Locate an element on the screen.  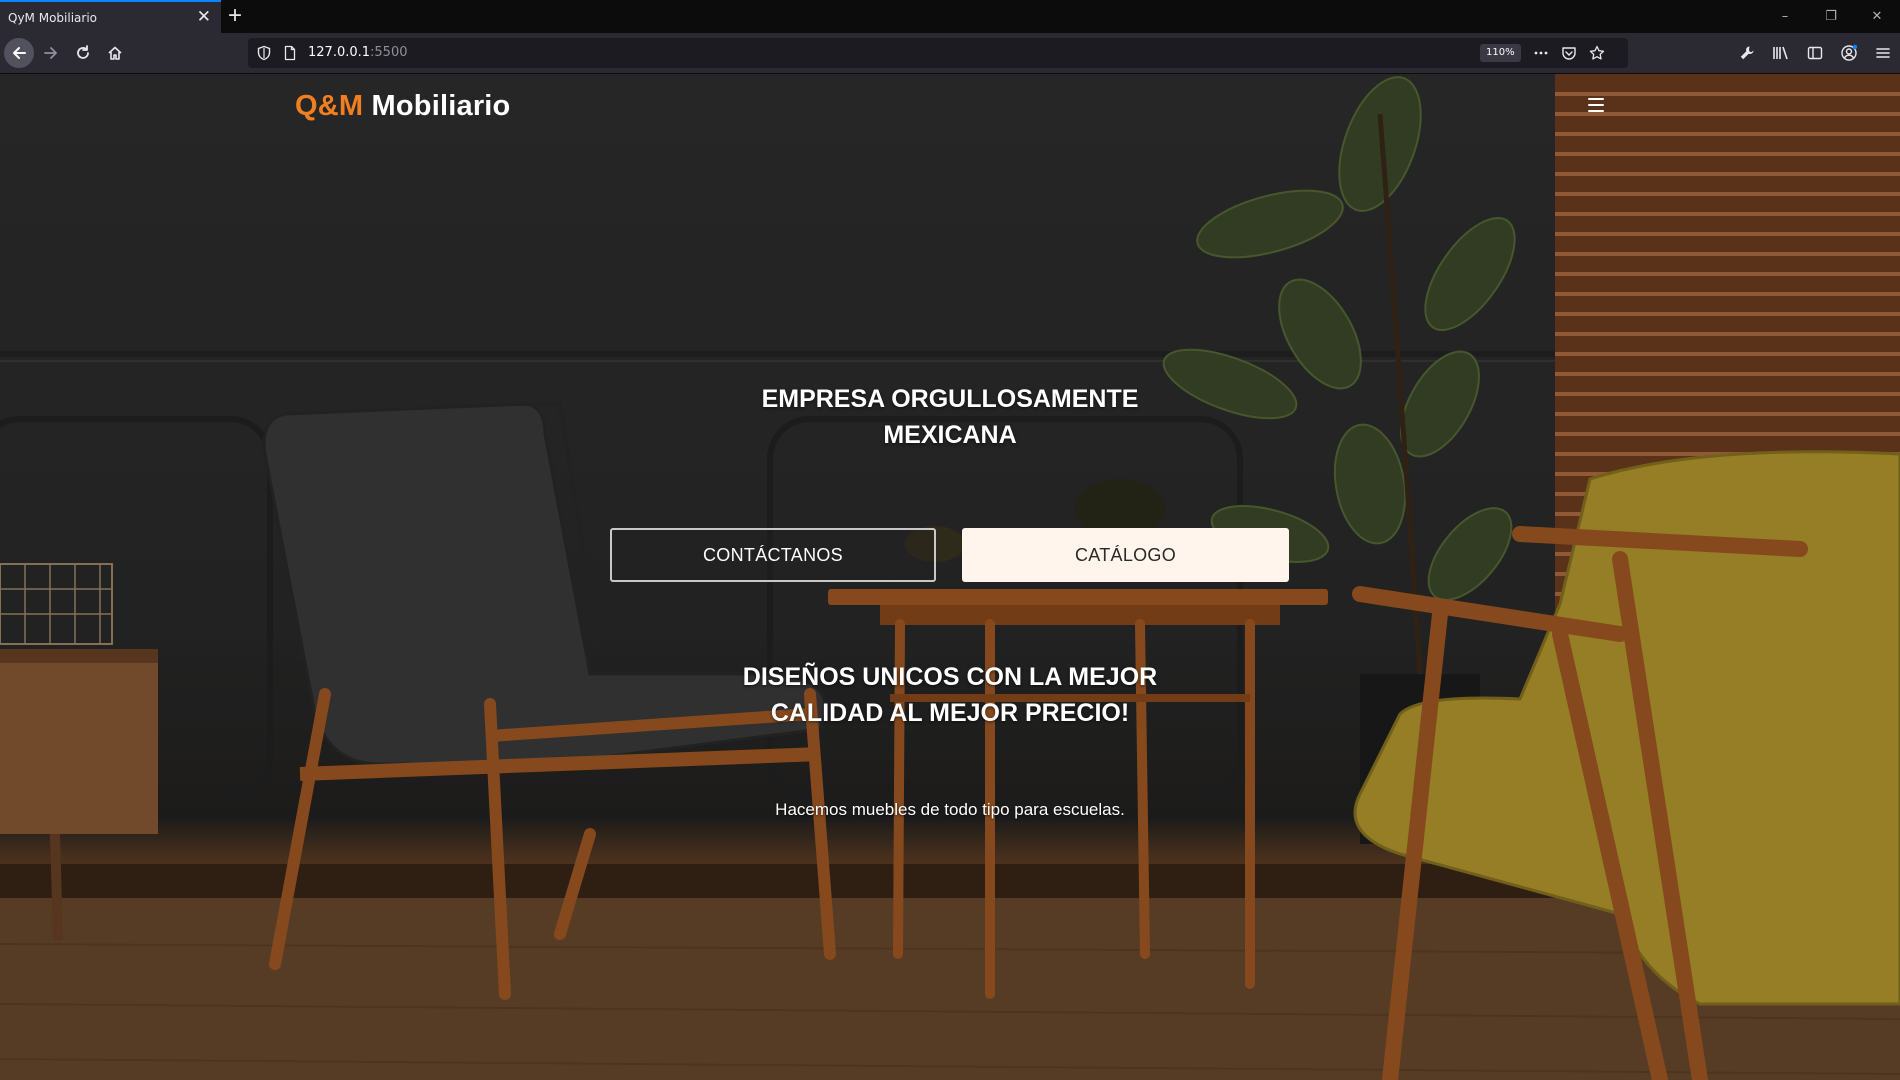
catalog-button: CATÁLOGO is located at coordinates (1125, 555).